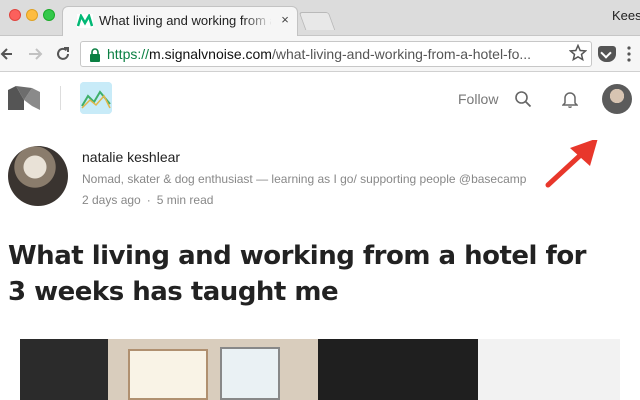 Image resolution: width=640 pixels, height=400 pixels. Describe the element at coordinates (626, 15) in the screenshot. I see `profile-name: Kees` at that location.